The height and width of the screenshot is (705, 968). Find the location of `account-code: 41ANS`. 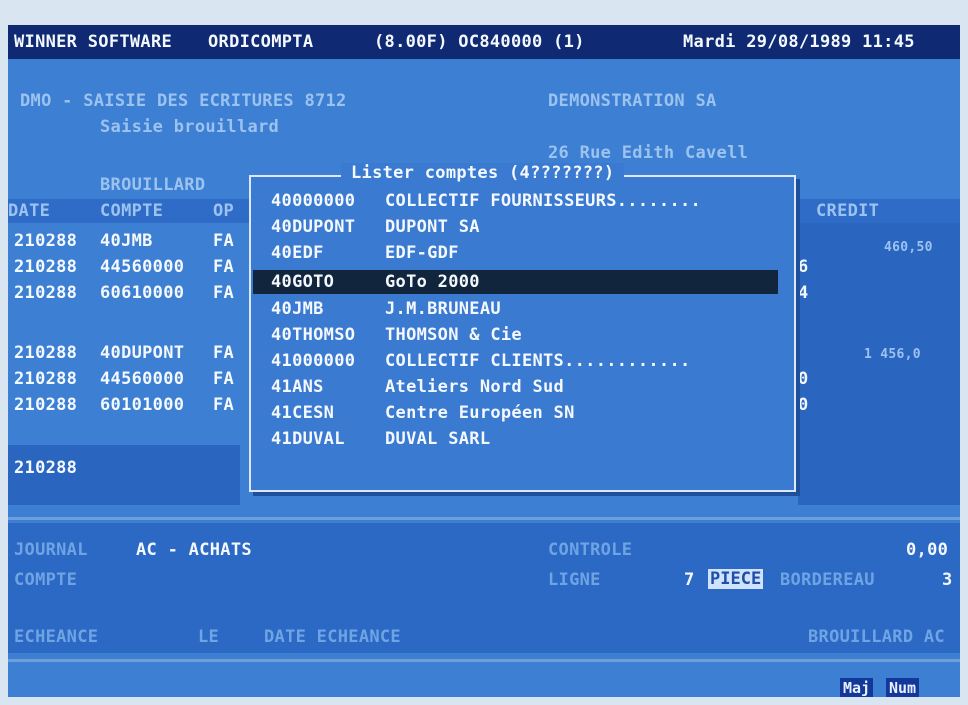

account-code: 41ANS is located at coordinates (297, 387).